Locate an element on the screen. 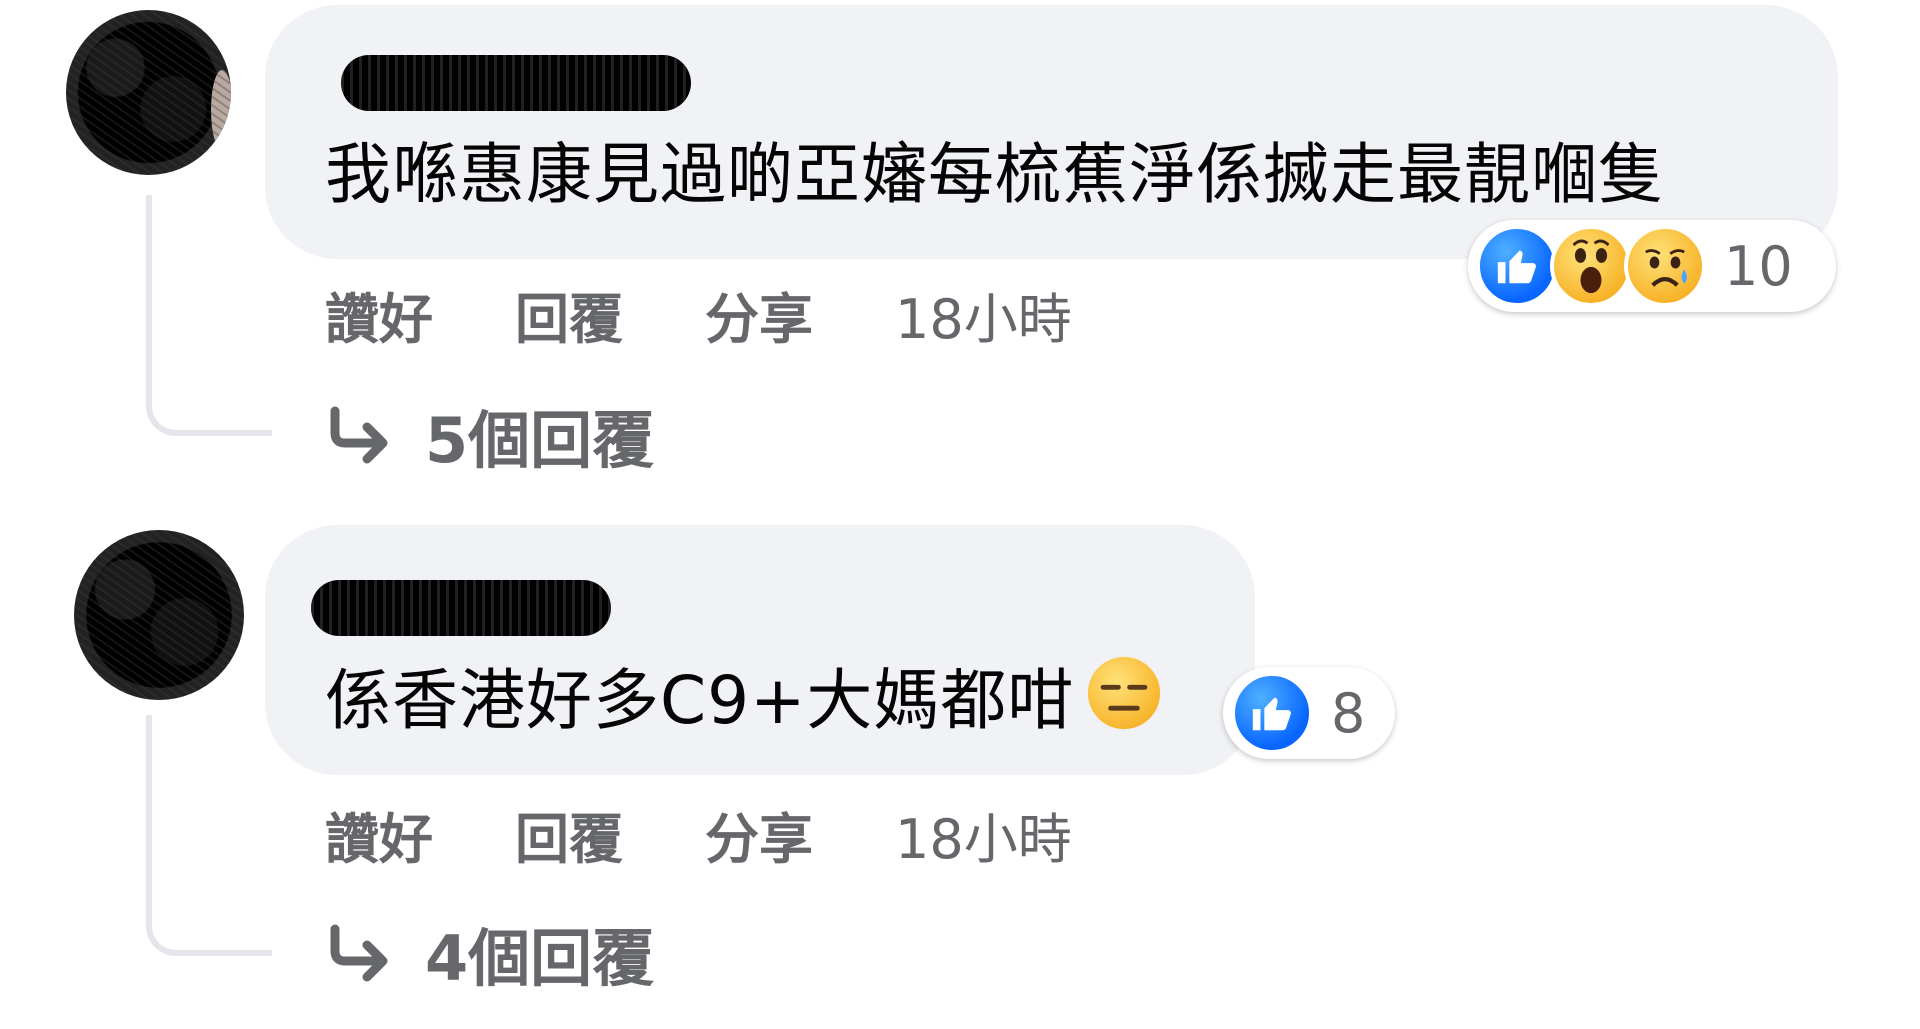 The image size is (1920, 1029). comment-text-content: 係香港好多C9+大媽都咁 is located at coordinates (700, 700).